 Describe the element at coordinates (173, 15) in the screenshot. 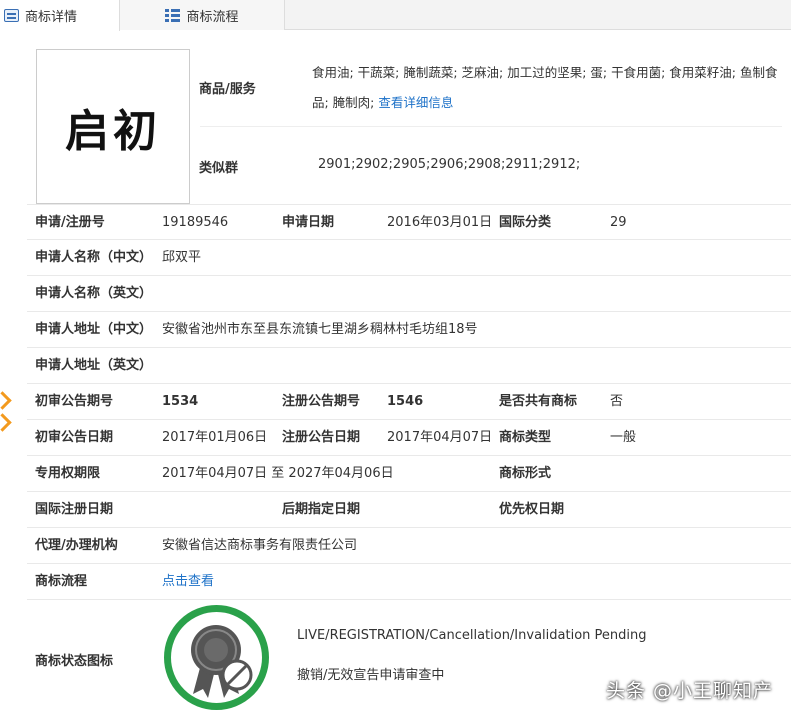

I see `grid-list-icon` at that location.